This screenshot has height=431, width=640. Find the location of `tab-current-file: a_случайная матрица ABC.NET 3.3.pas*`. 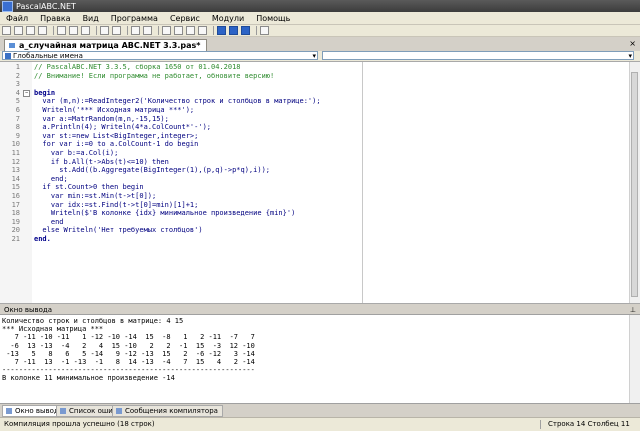

tab-current-file: a_случайная матрица ABC.NET 3.3.pas* is located at coordinates (106, 45).